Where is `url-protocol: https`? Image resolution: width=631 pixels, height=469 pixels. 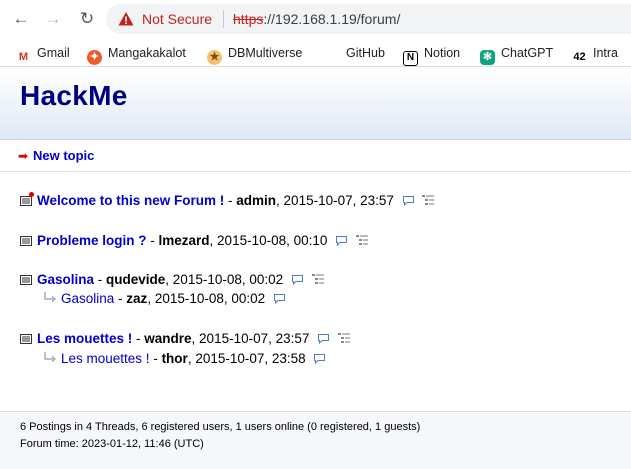 url-protocol: https is located at coordinates (248, 19).